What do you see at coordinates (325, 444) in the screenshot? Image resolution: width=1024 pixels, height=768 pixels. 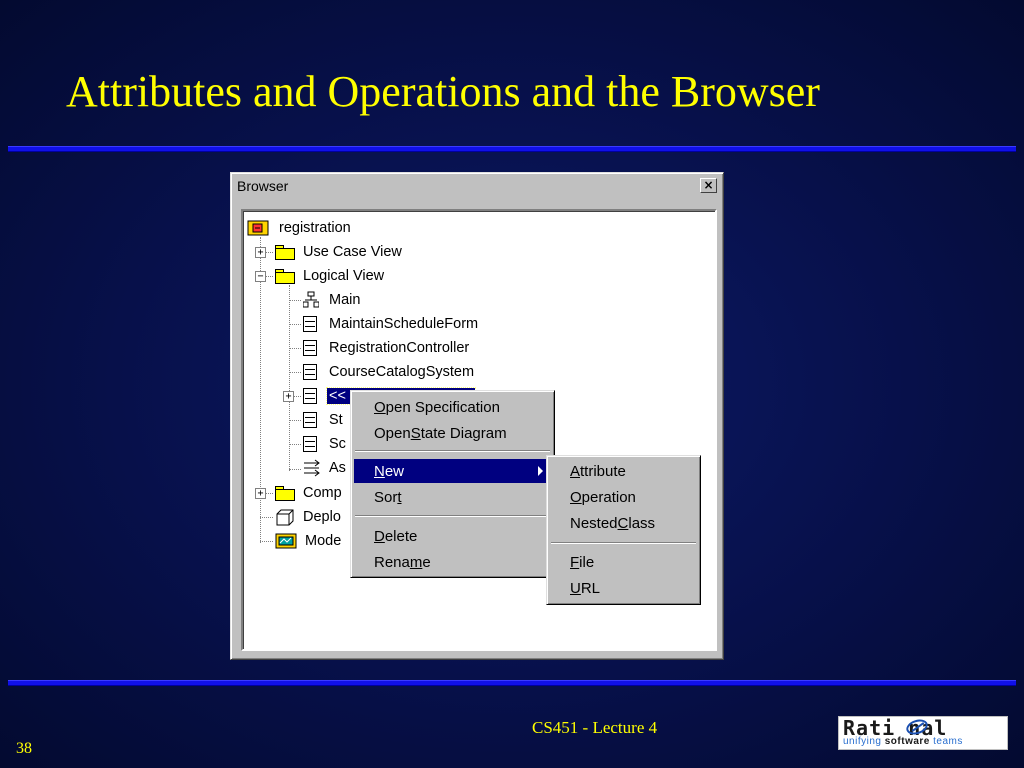 I see `tree-item-partial-2: Sc` at bounding box center [325, 444].